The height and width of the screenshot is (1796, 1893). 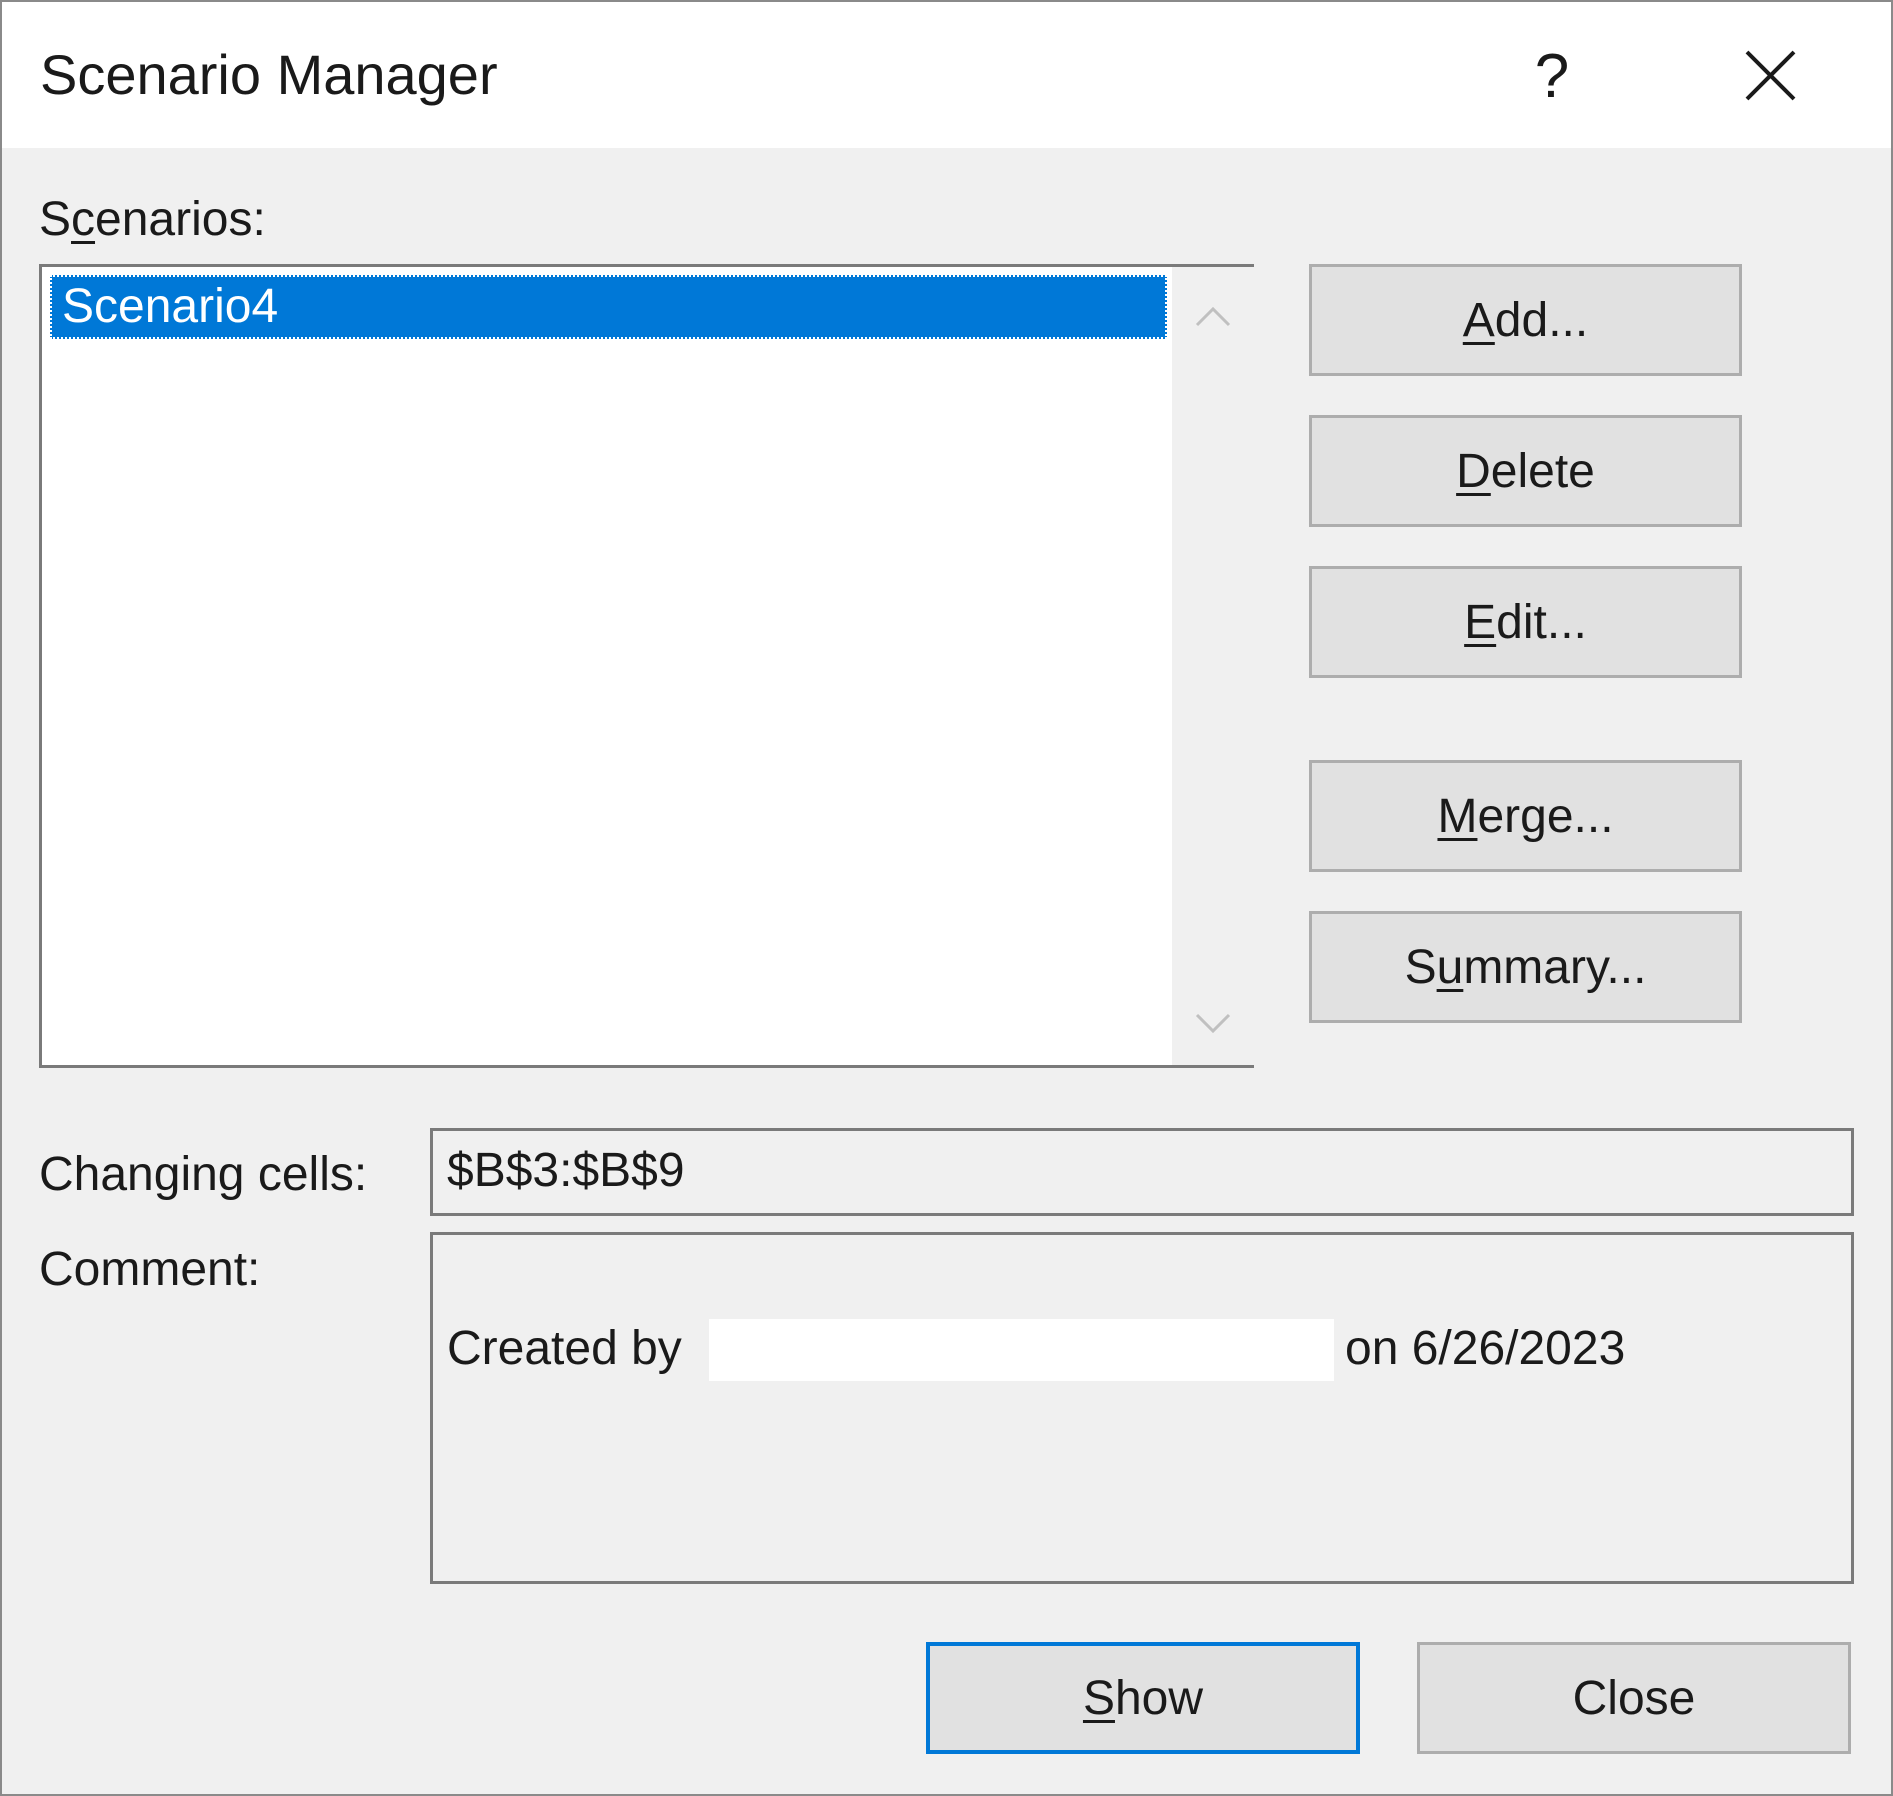 What do you see at coordinates (1213, 317) in the screenshot?
I see `scroll-up-icon` at bounding box center [1213, 317].